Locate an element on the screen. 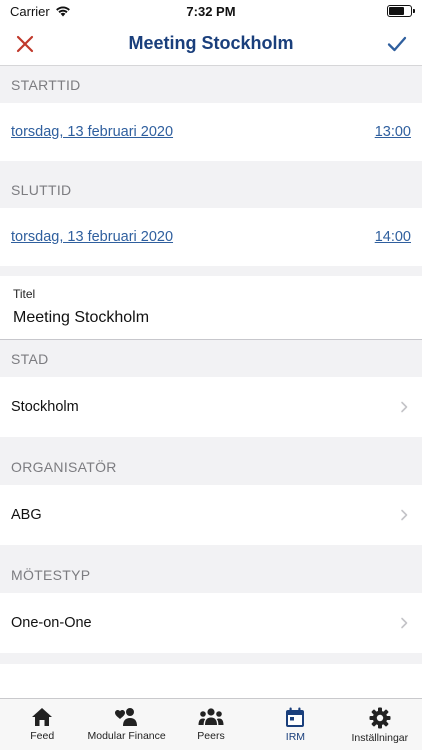  end-row: torsdag, 13 februari 2020 14:00 is located at coordinates (211, 237).